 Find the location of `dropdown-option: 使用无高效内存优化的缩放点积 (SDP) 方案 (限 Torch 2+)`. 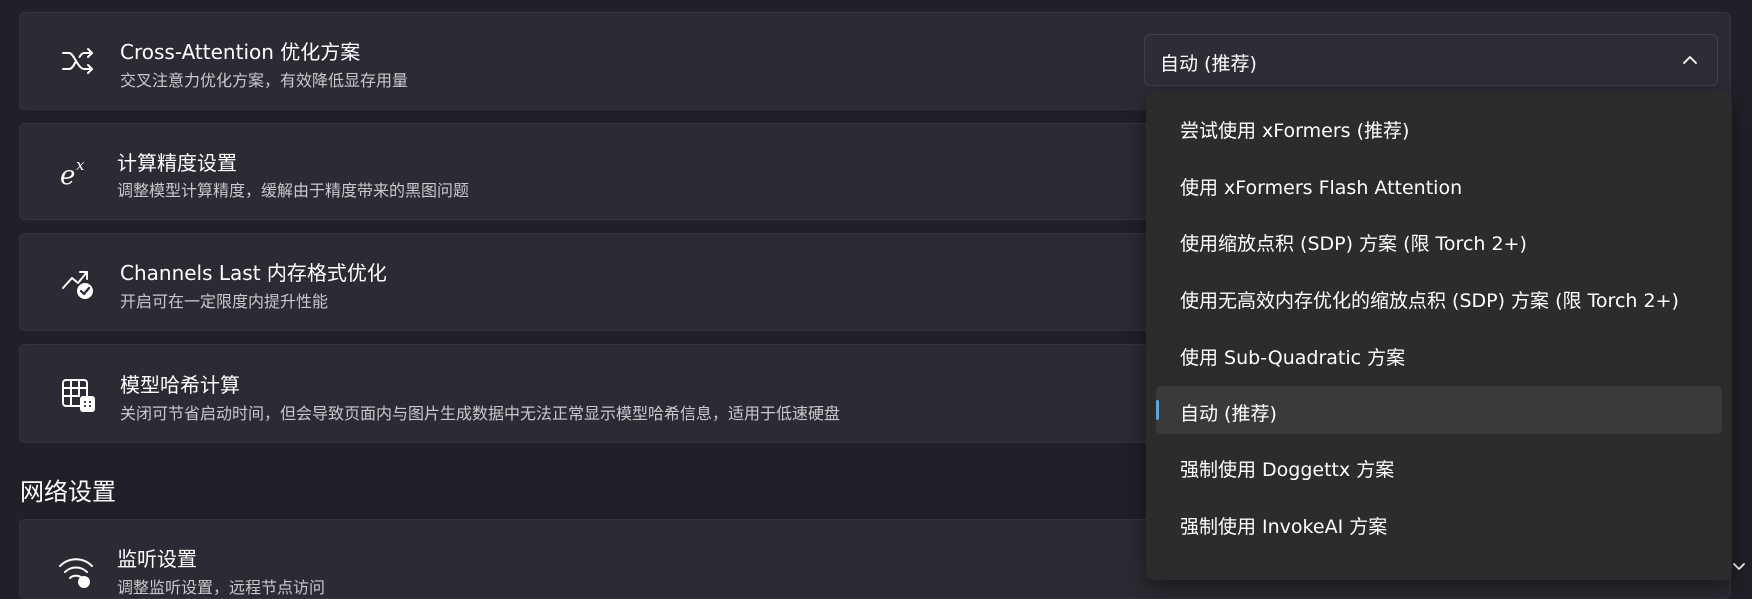

dropdown-option: 使用无高效内存优化的缩放点积 (SDP) 方案 (限 Torch 2+) is located at coordinates (1439, 297).